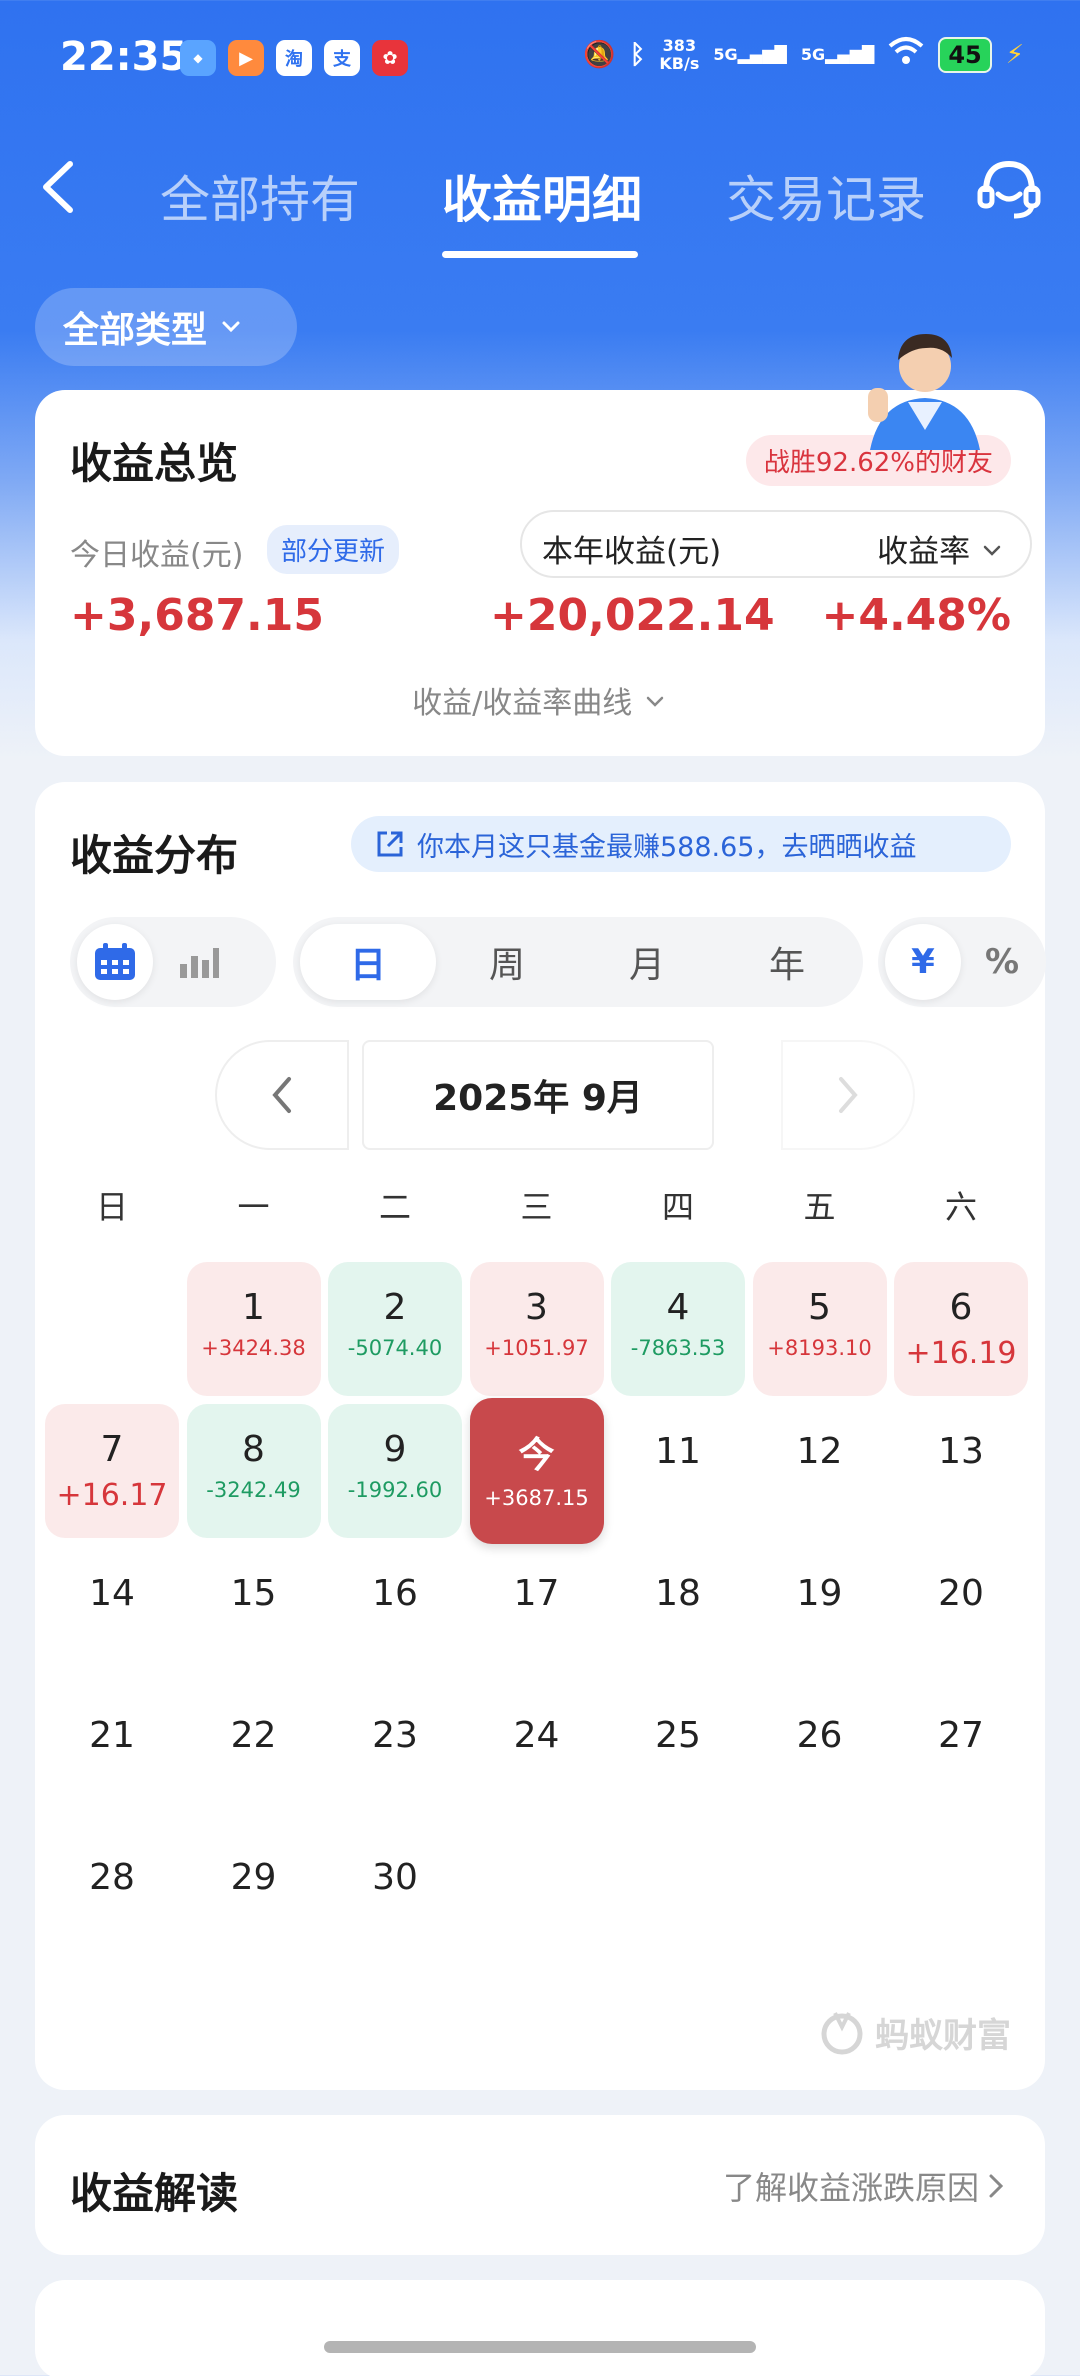  Describe the element at coordinates (390, 844) in the screenshot. I see `share-icon` at that location.